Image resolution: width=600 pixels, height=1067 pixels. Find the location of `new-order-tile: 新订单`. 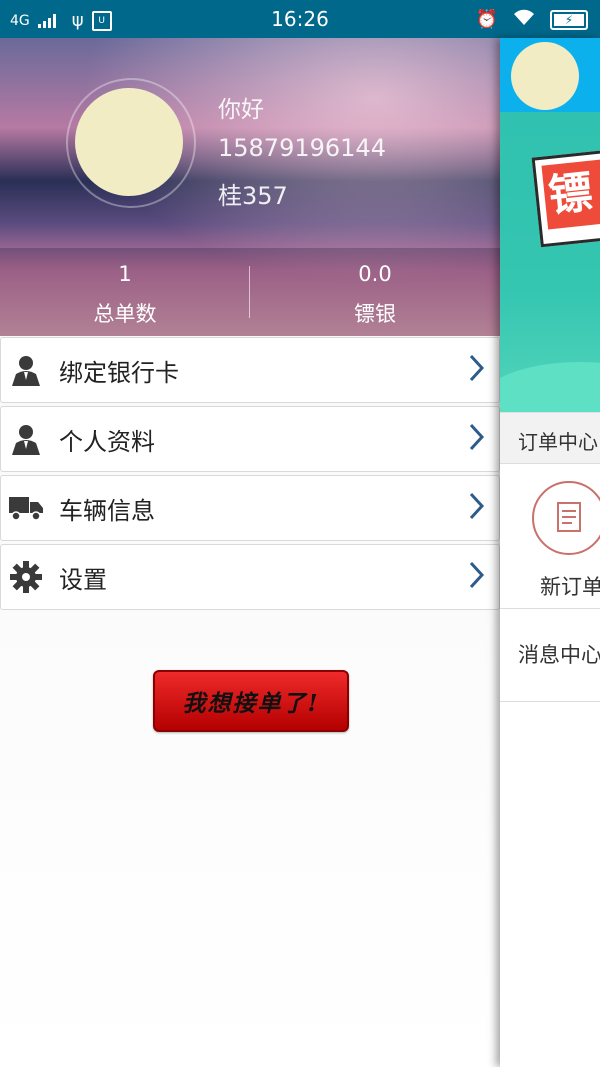

new-order-tile: 新订单 is located at coordinates (550, 536).